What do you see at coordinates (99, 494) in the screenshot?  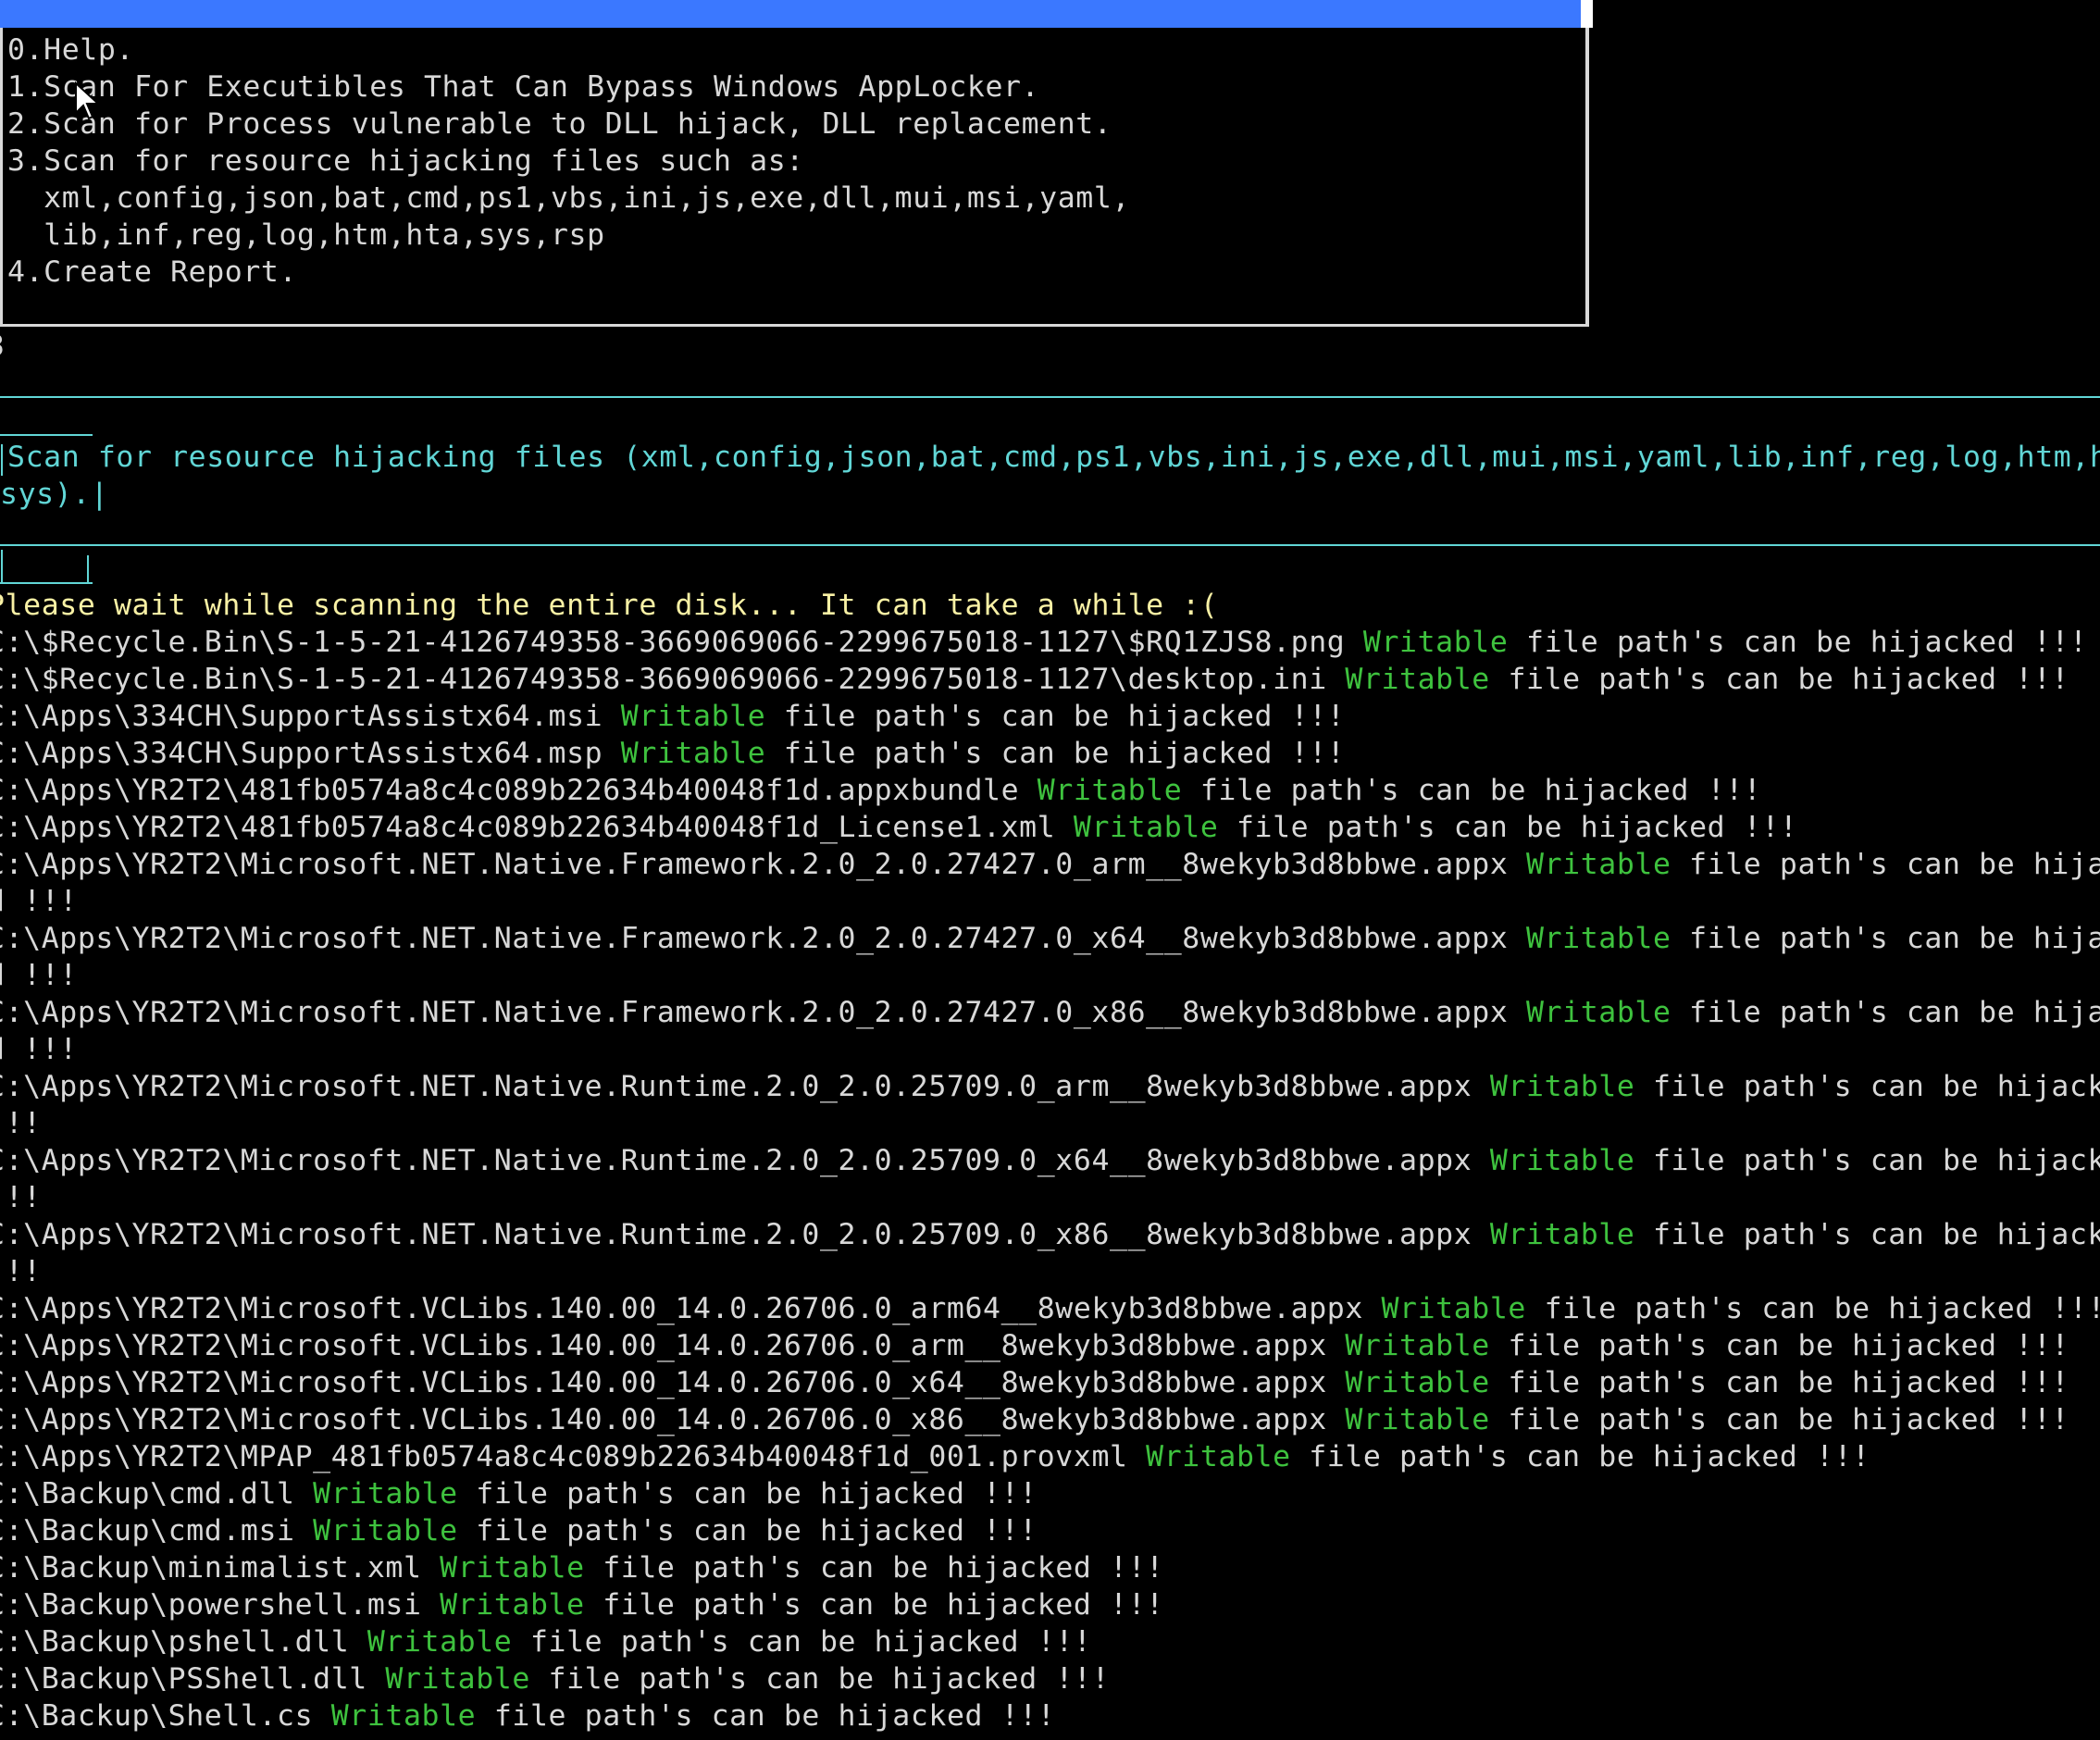 I see `banner-line-2-tail: |` at bounding box center [99, 494].